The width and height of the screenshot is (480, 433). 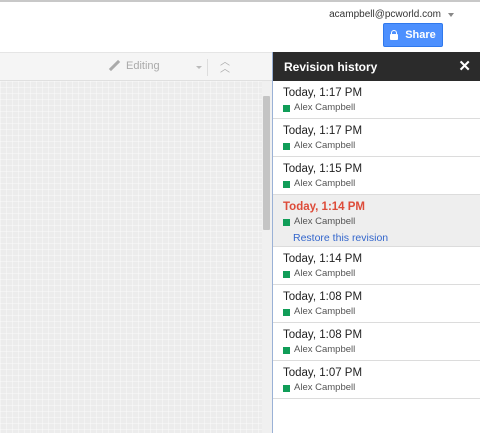 I want to click on toolbar: Editing ︿ ︿, so click(x=136, y=66).